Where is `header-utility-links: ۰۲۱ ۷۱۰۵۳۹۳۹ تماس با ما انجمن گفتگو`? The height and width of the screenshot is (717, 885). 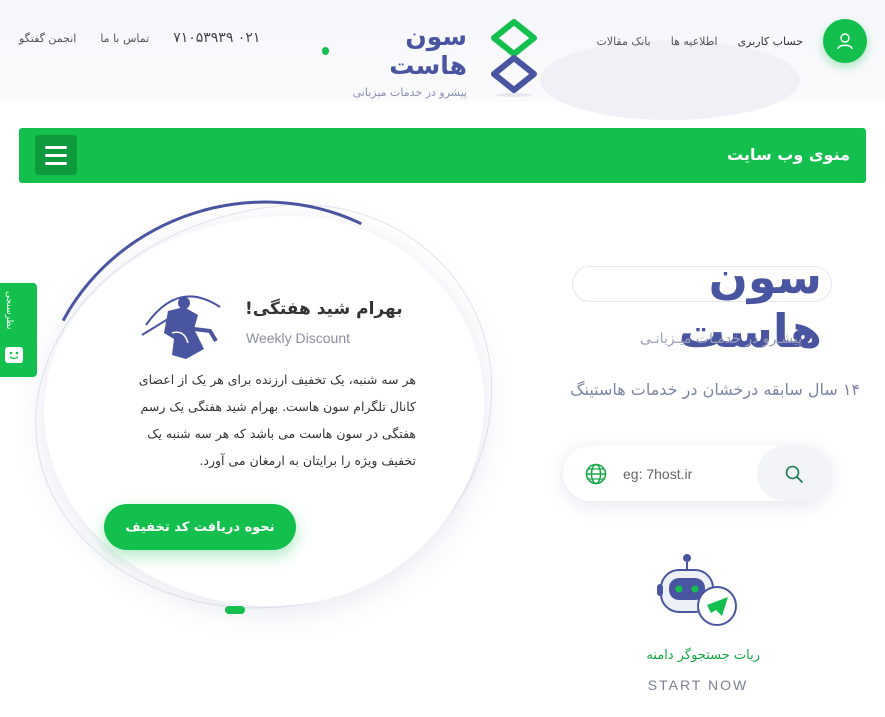
header-utility-links: ۰۲۱ ۷۱۰۵۳۹۳۹ تماس با ما انجمن گفتگو is located at coordinates (139, 38).